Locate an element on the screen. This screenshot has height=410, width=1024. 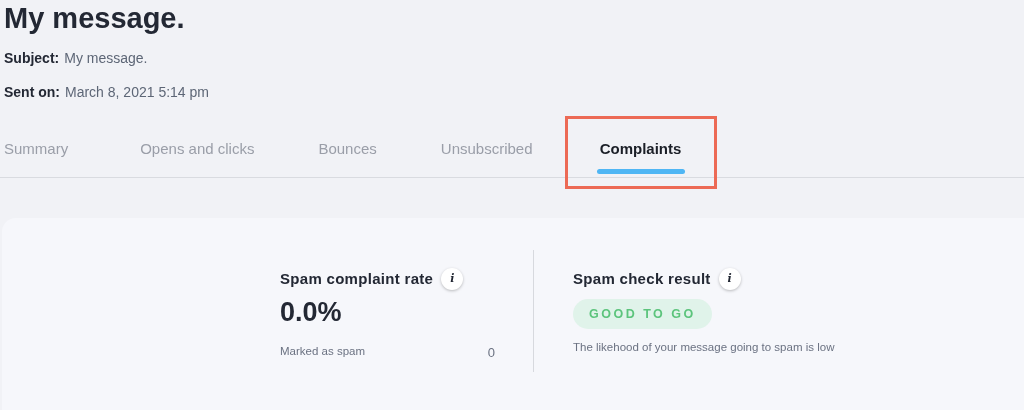
spam-check-description: The likehood of your message going to spam is low is located at coordinates (704, 348).